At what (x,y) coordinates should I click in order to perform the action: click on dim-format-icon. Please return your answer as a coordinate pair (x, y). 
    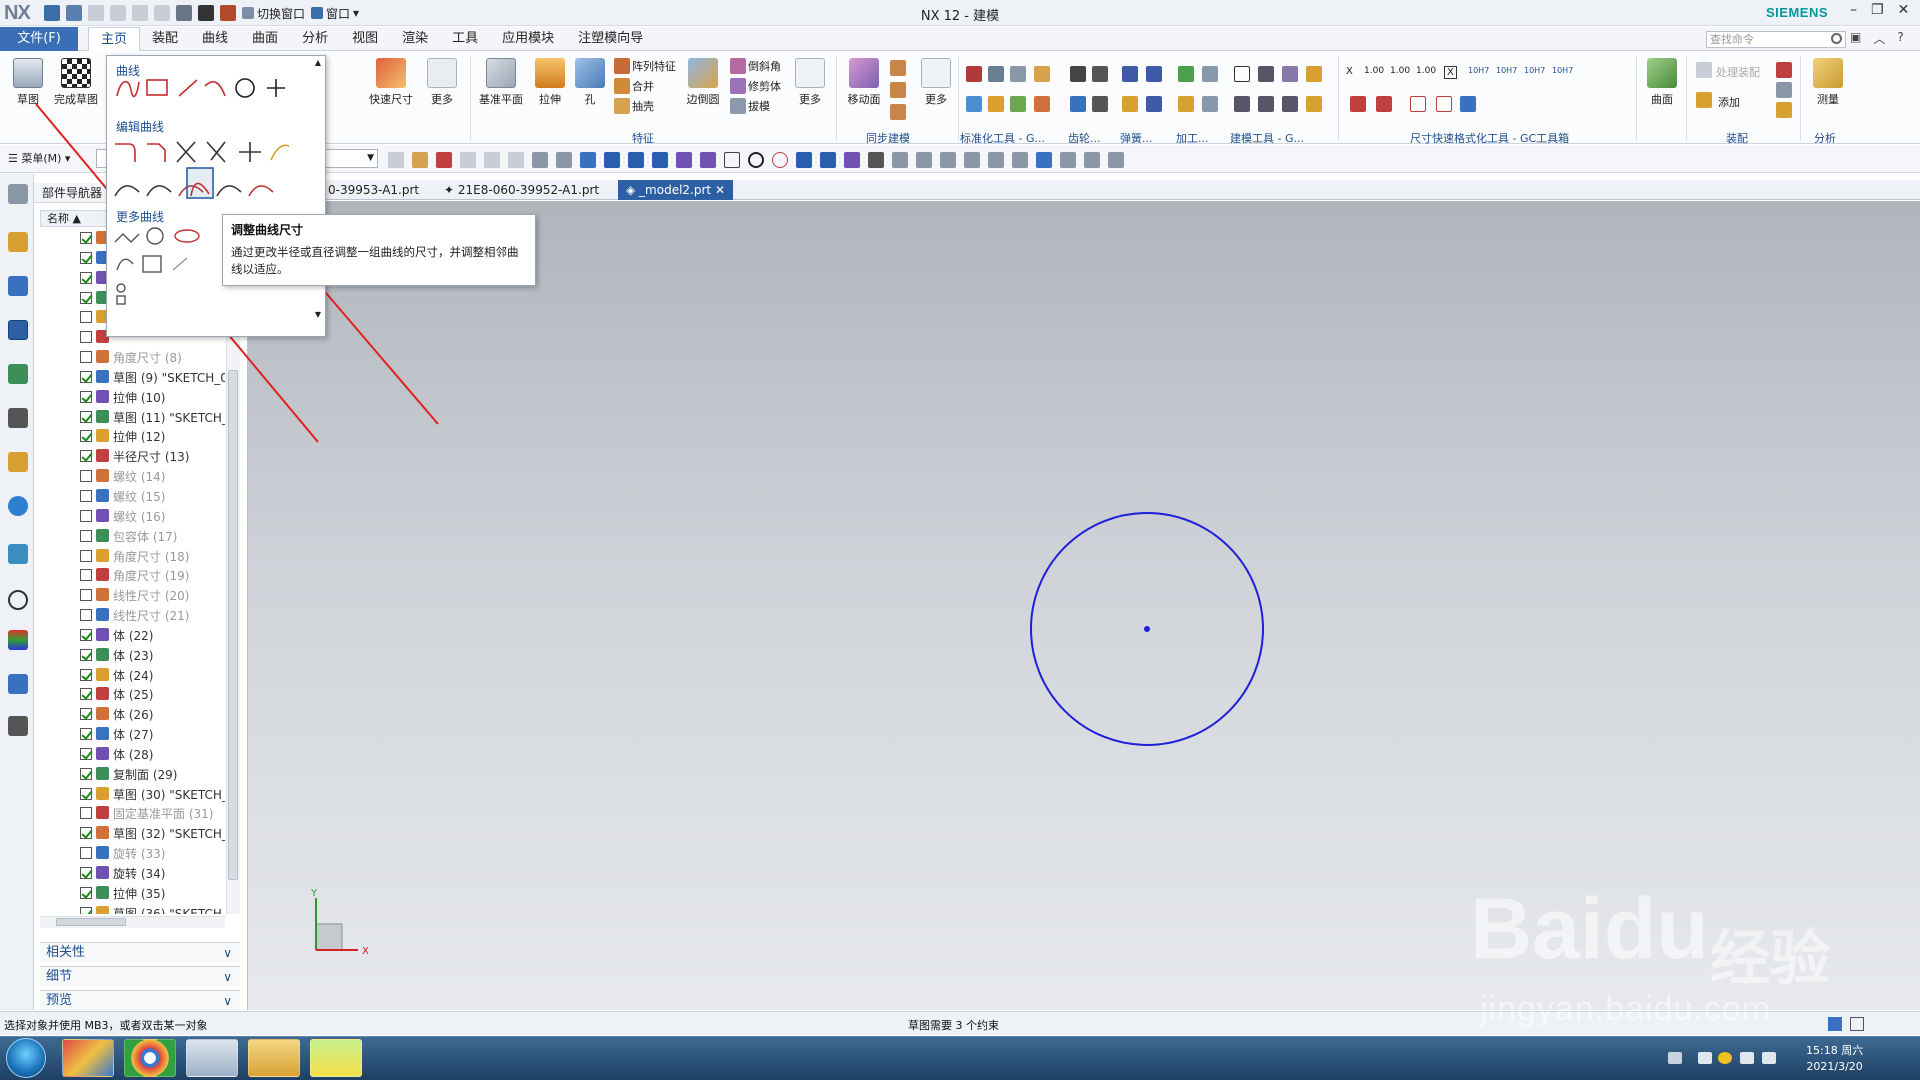
    Looking at the image, I should click on (1384, 104).